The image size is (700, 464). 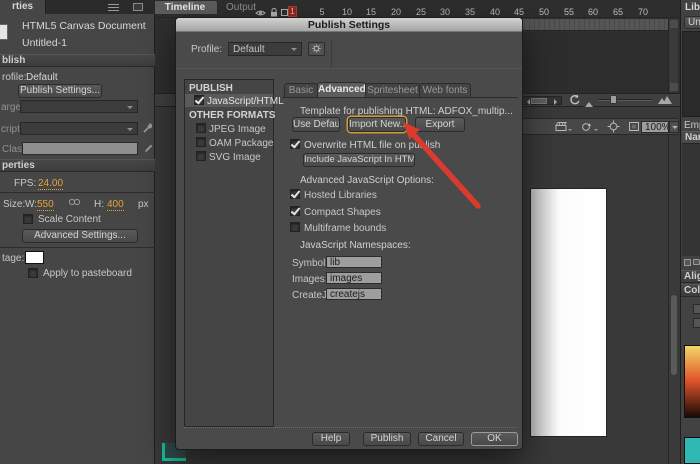 I want to click on scroll-up-arrow, so click(x=674, y=24).